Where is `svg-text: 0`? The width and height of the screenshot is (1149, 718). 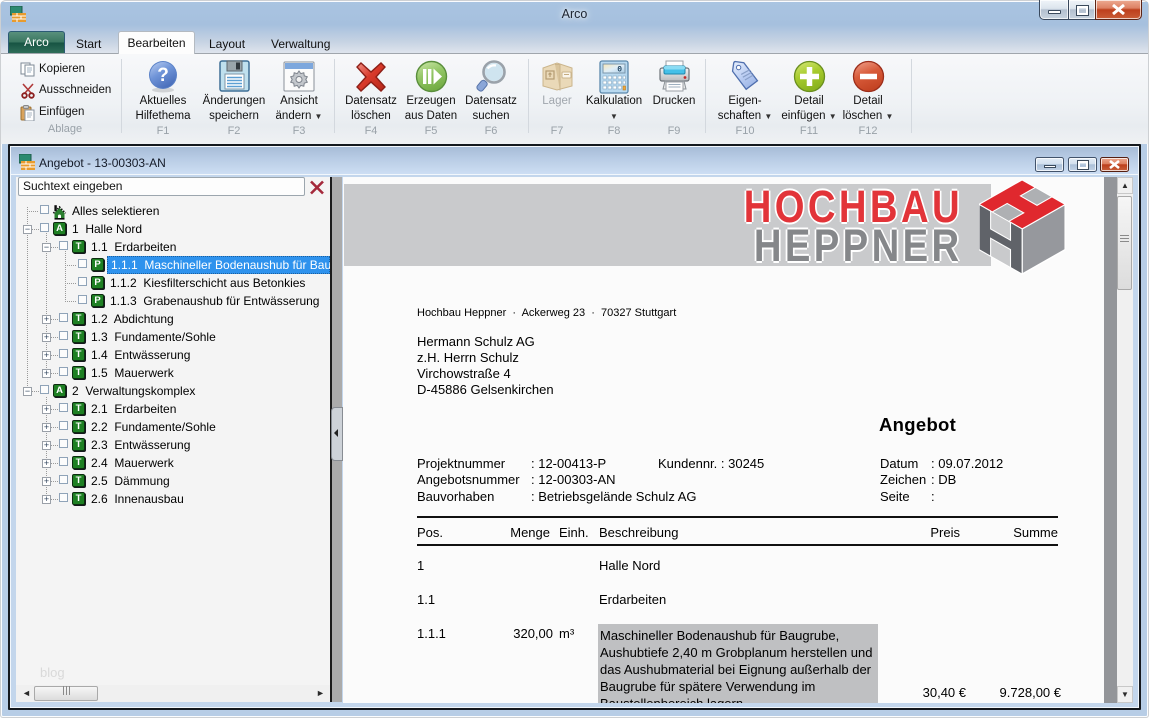
svg-text: 0 is located at coordinates (619, 70).